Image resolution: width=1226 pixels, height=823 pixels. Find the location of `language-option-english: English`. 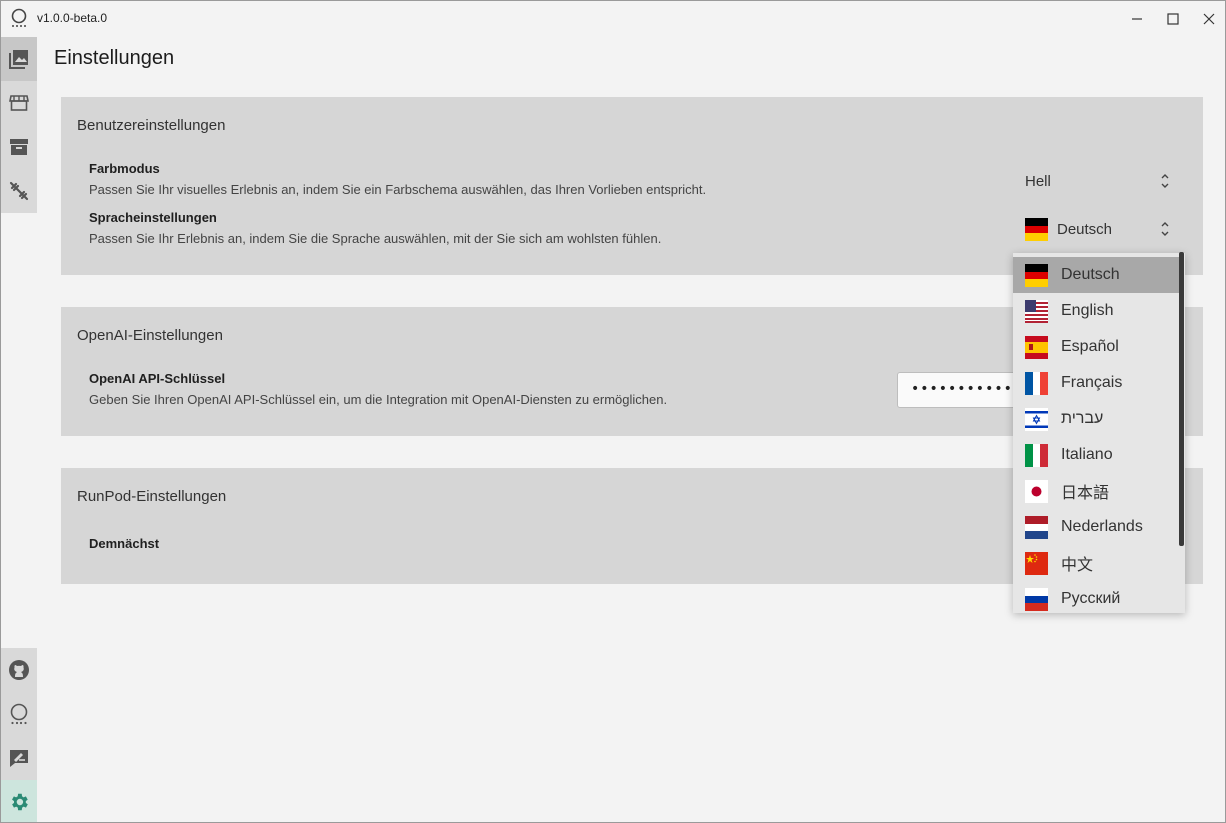

language-option-english: English is located at coordinates (1097, 311).